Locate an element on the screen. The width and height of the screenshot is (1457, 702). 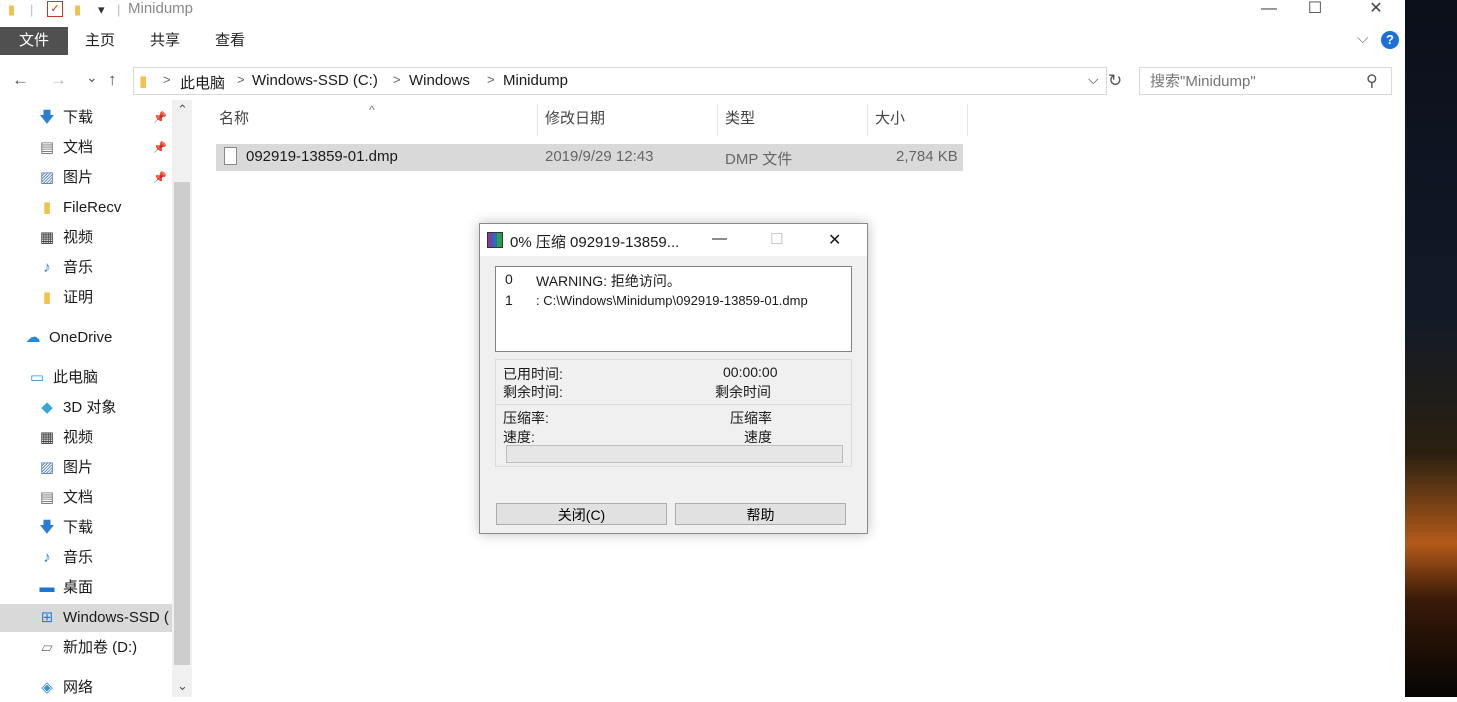
breadcrumb-windows: Windows is located at coordinates (439, 80).